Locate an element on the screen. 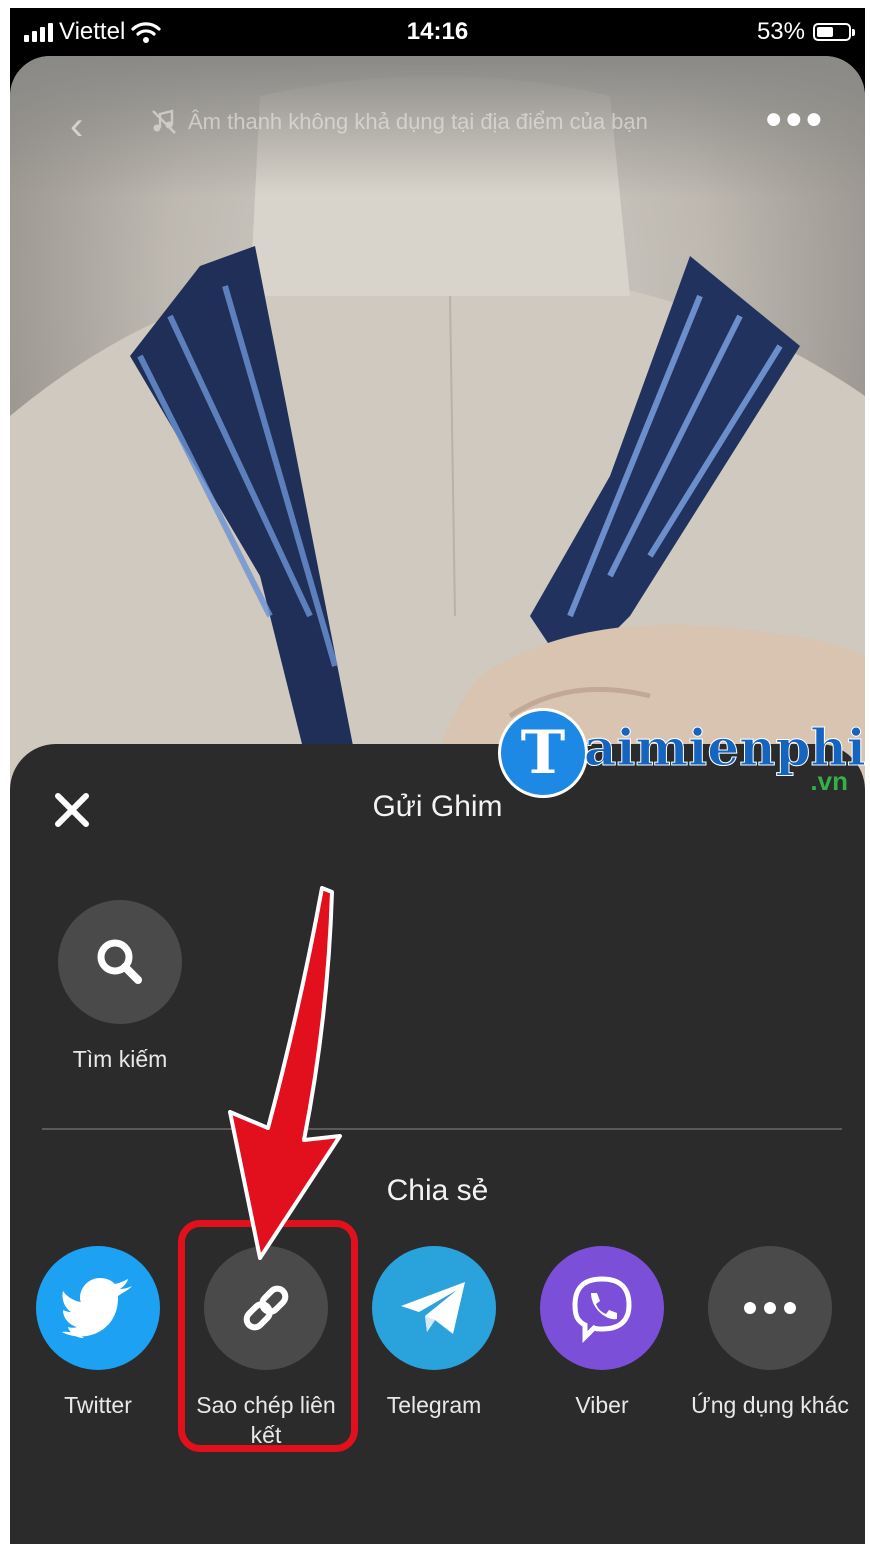  watermark-tld: .vn is located at coordinates (829, 781).